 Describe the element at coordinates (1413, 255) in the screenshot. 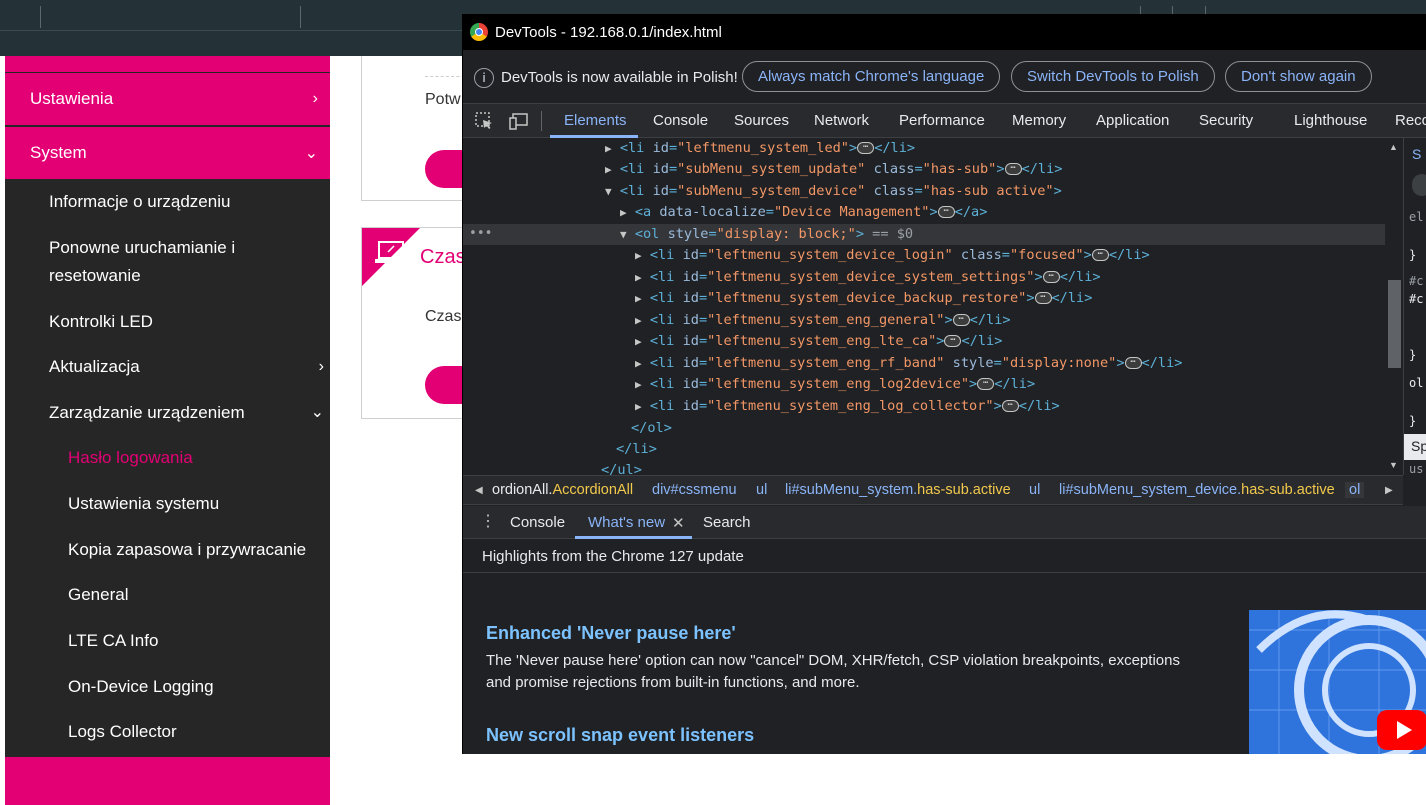

I see `style-rule-fragment: }` at that location.